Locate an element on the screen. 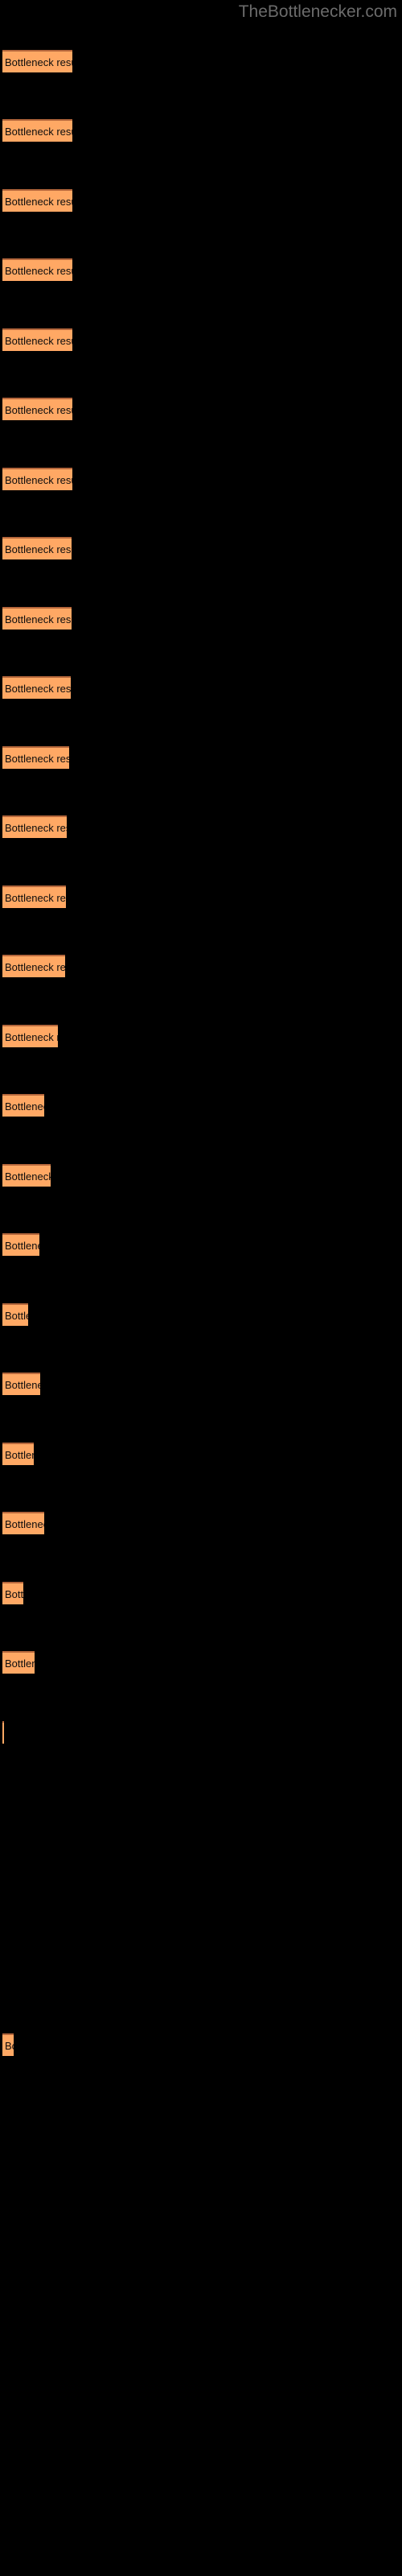 The height and width of the screenshot is (2576, 402). bar-18: Bottleneck result is located at coordinates (20, 1244).